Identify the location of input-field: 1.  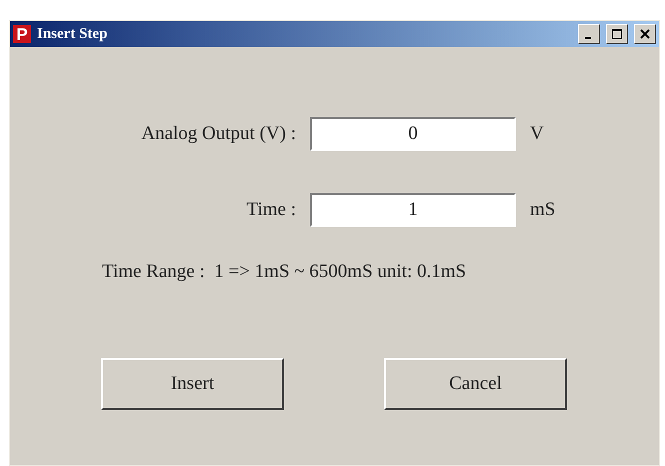
(413, 210).